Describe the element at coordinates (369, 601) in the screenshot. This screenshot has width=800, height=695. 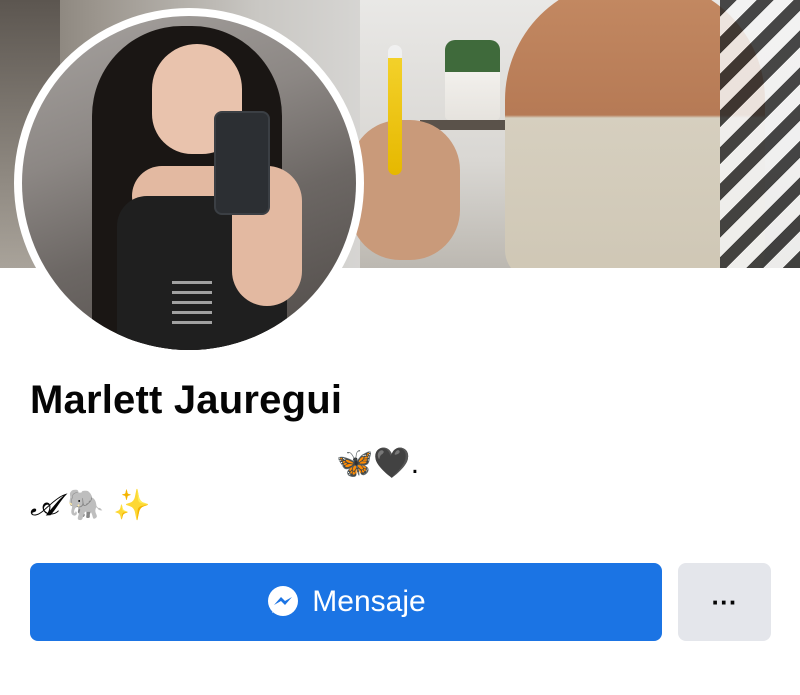
I see `message-button-label: Mensaje` at that location.